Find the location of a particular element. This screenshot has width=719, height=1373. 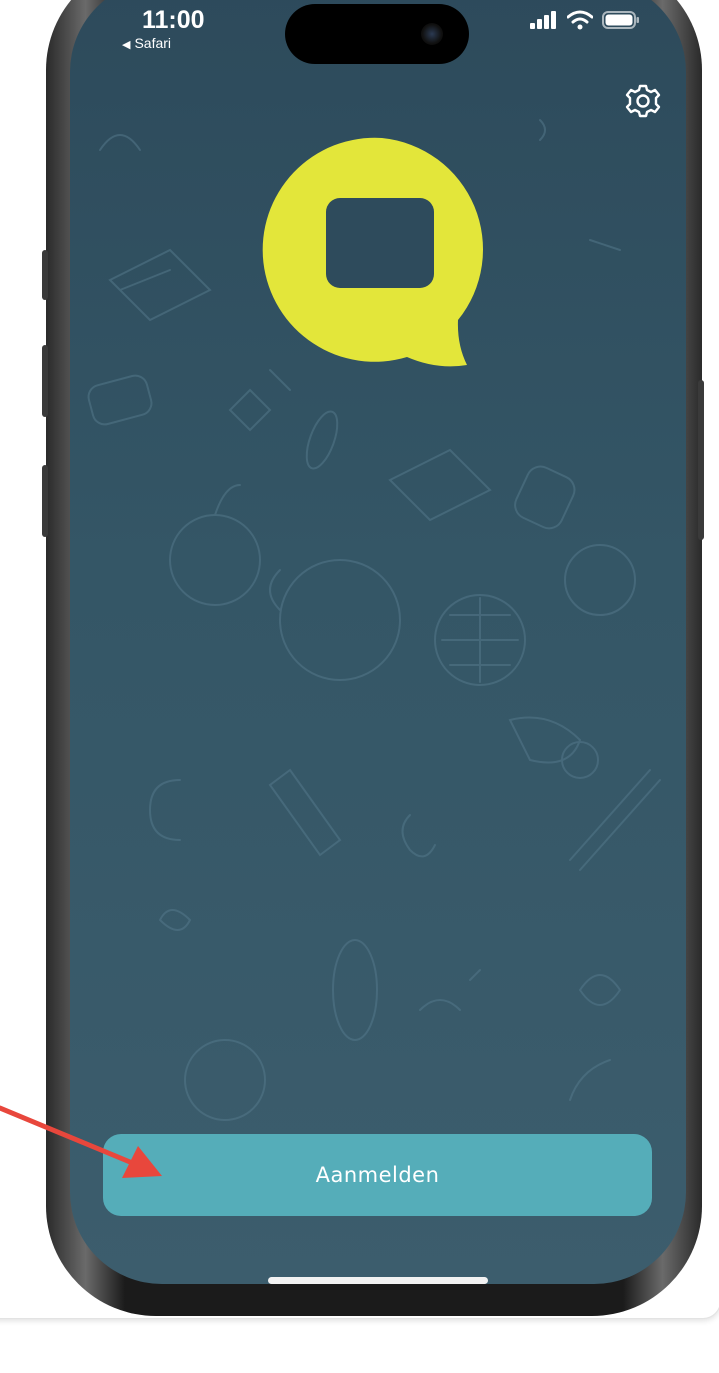

power-button is located at coordinates (701, 460).